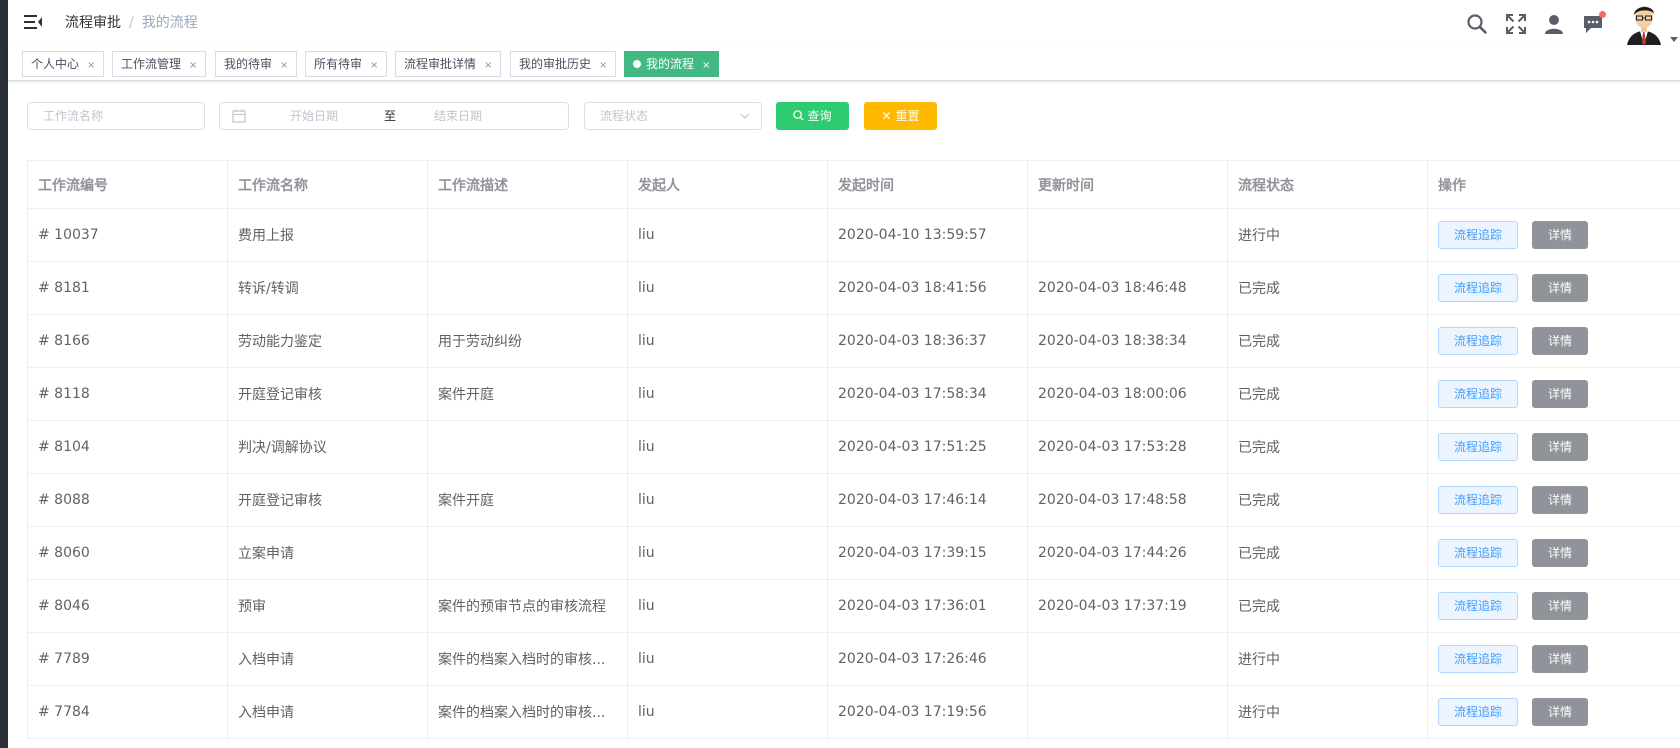 Image resolution: width=1680 pixels, height=748 pixels. What do you see at coordinates (327, 553) in the screenshot?
I see `cell-name: 立案申请` at bounding box center [327, 553].